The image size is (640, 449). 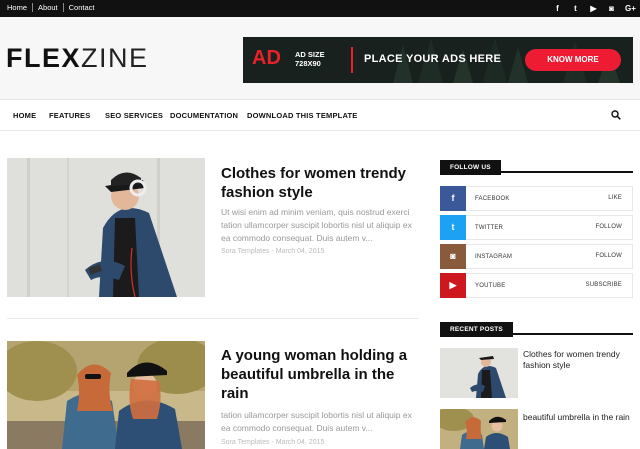 What do you see at coordinates (273, 251) in the screenshot?
I see `post-1-meta: Sora Templates - March 04, 2015` at bounding box center [273, 251].